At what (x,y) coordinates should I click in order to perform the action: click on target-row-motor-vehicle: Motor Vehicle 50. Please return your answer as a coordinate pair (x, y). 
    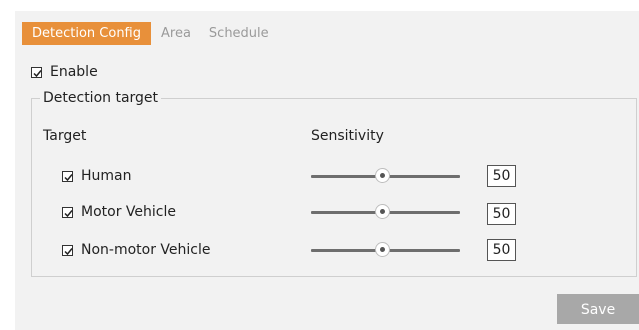
    Looking at the image, I should click on (319, 213).